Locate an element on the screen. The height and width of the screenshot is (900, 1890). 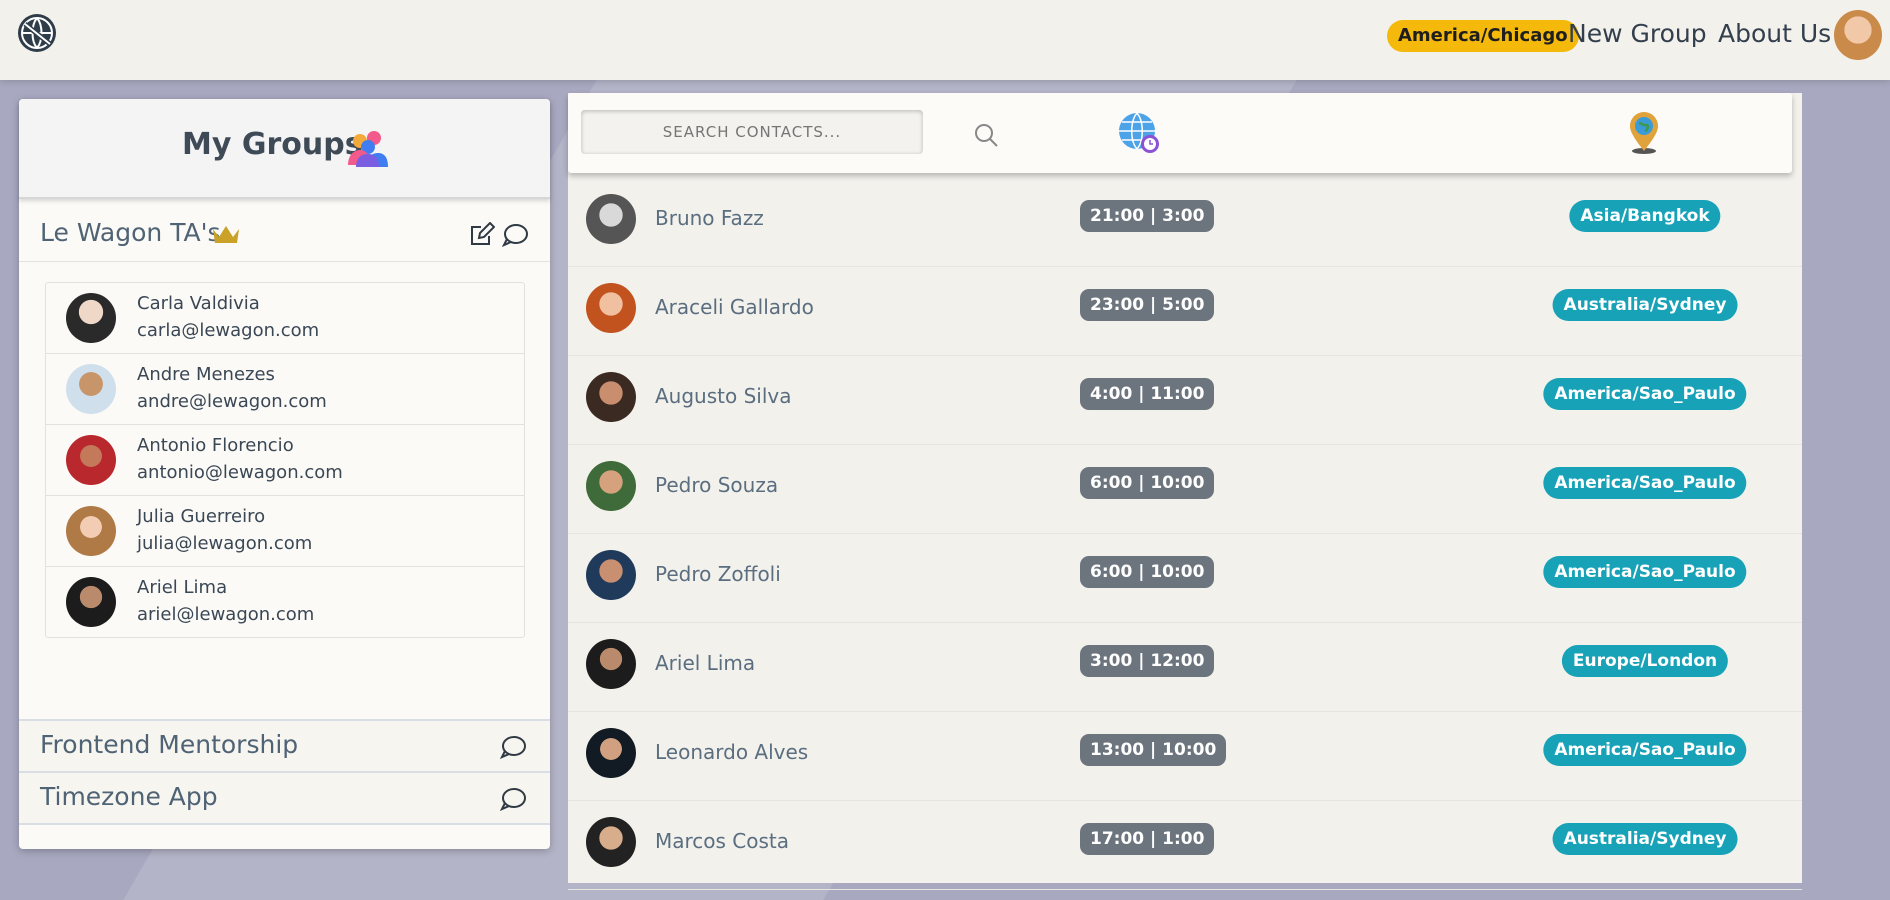
about-us-link: About Us is located at coordinates (1774, 33).